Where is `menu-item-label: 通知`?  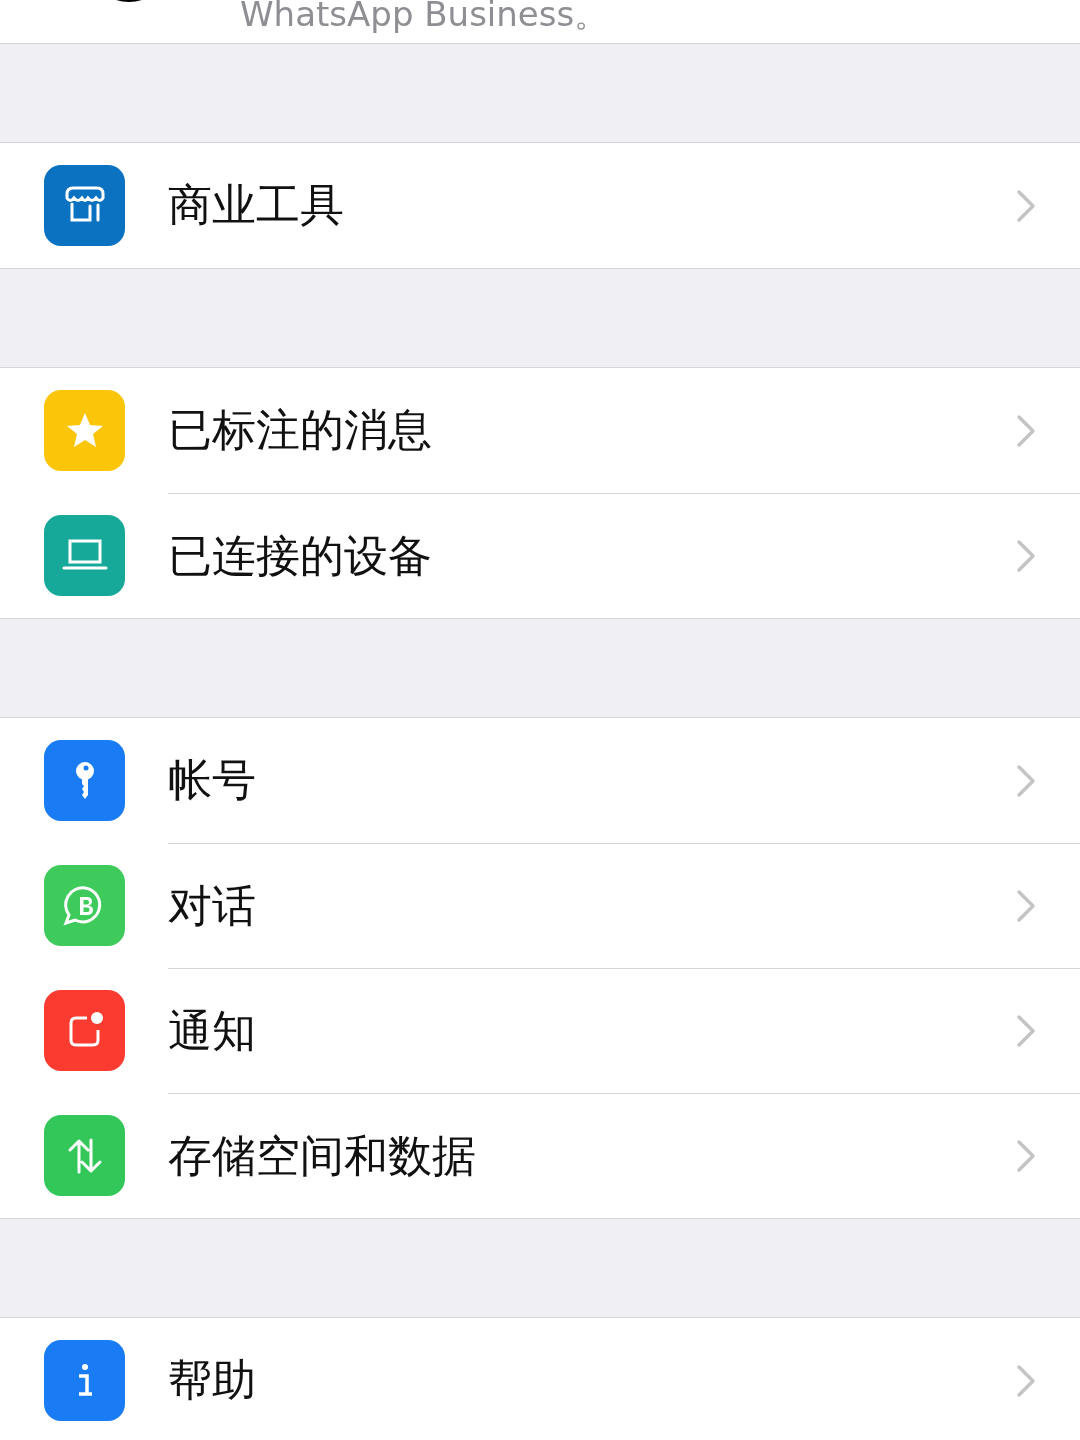
menu-item-label: 通知 is located at coordinates (592, 1031).